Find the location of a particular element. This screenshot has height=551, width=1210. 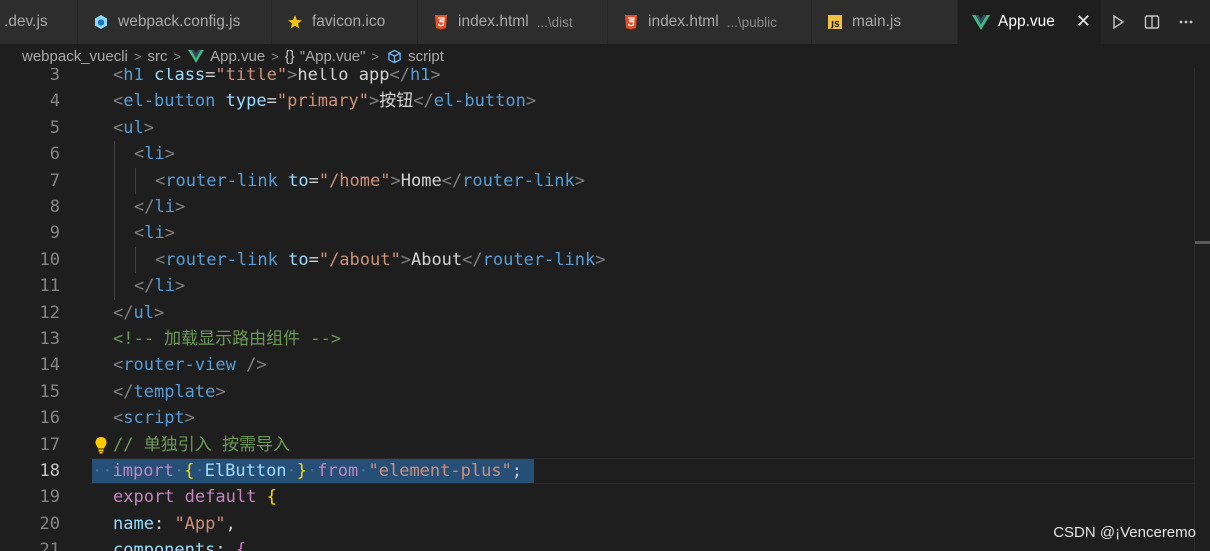

code-text: // 单独引入 按需导入 is located at coordinates (201, 444).